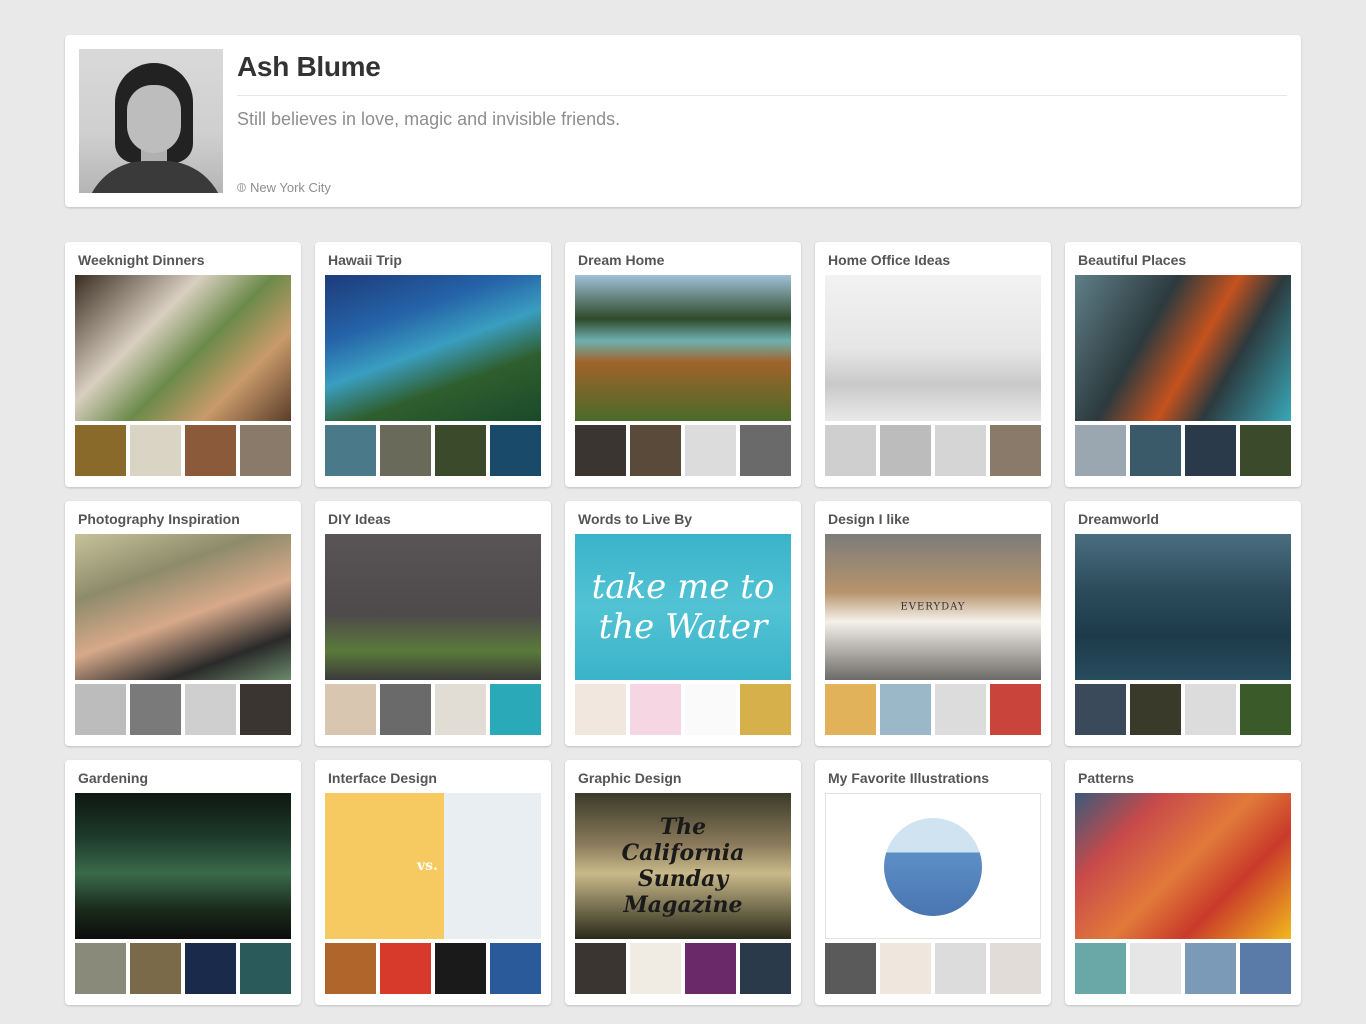 The height and width of the screenshot is (1024, 1366). Describe the element at coordinates (629, 778) in the screenshot. I see `board-title: Graphic Design` at that location.